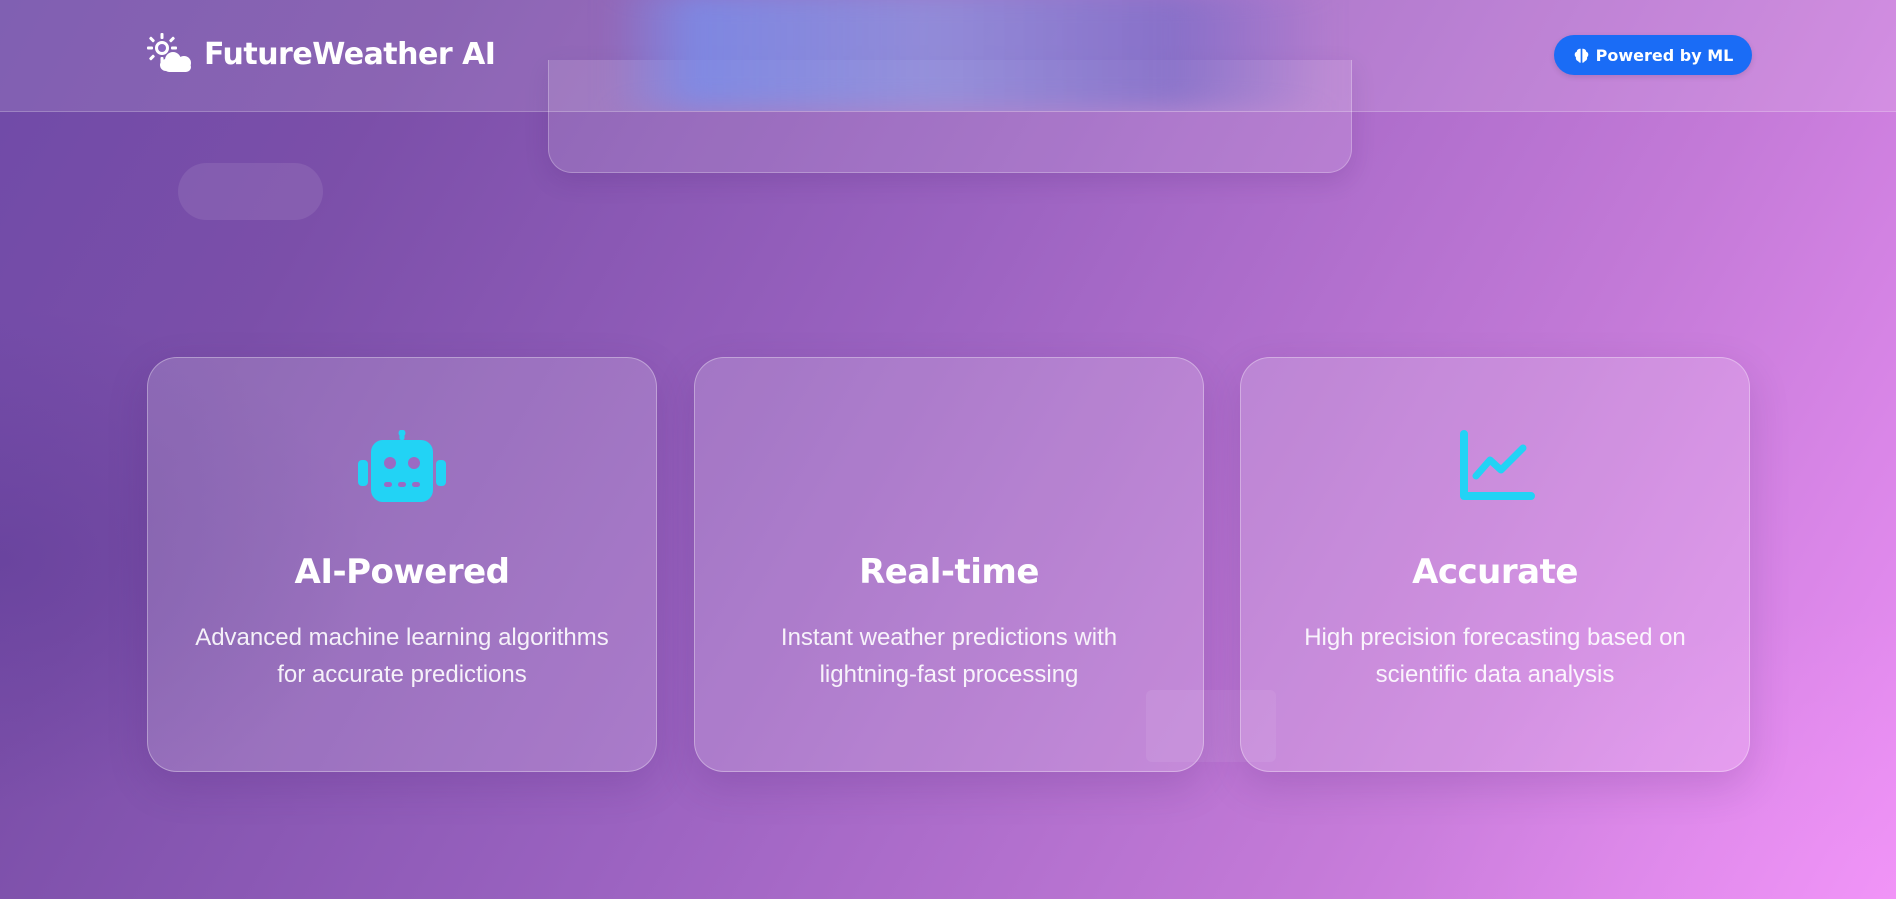 Image resolution: width=1896 pixels, height=899 pixels. Describe the element at coordinates (350, 54) in the screenshot. I see `brand-title: FutureWeather AI` at that location.